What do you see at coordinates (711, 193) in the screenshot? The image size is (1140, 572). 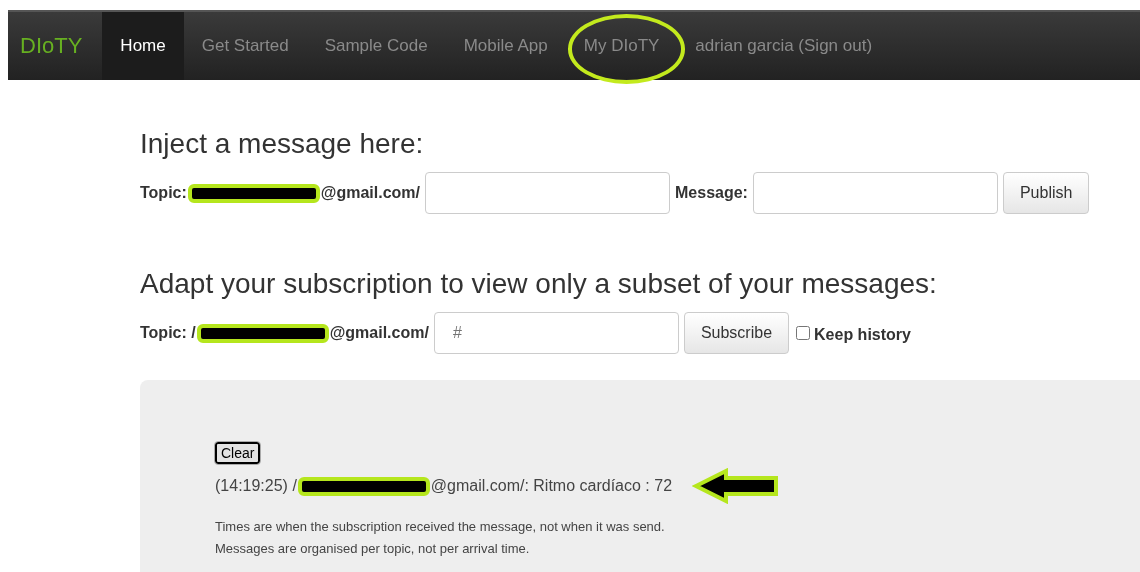 I see `message-label: Message:` at bounding box center [711, 193].